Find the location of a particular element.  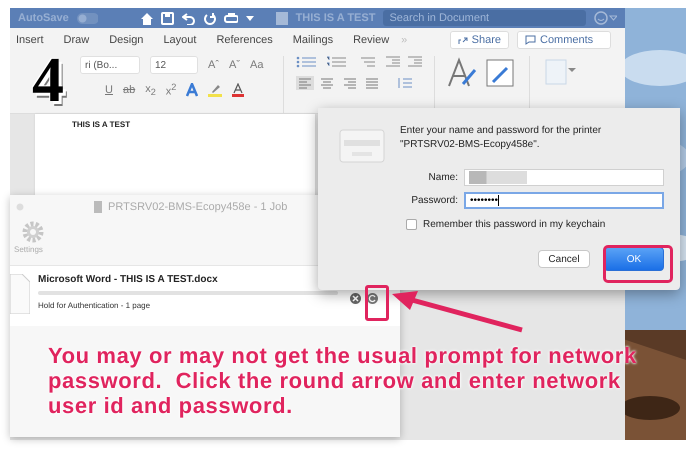

search-field: Search in Document is located at coordinates (484, 18).